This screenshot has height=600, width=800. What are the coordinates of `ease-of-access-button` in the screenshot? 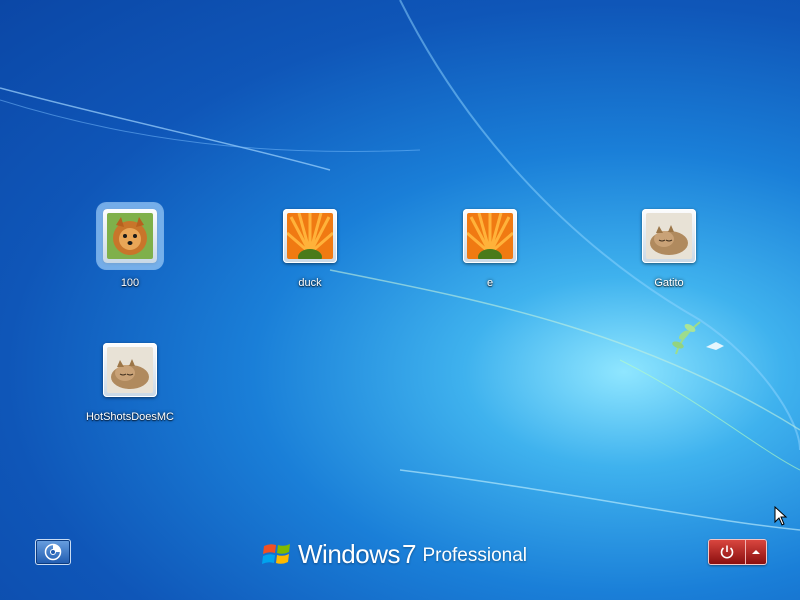 It's located at (53, 552).